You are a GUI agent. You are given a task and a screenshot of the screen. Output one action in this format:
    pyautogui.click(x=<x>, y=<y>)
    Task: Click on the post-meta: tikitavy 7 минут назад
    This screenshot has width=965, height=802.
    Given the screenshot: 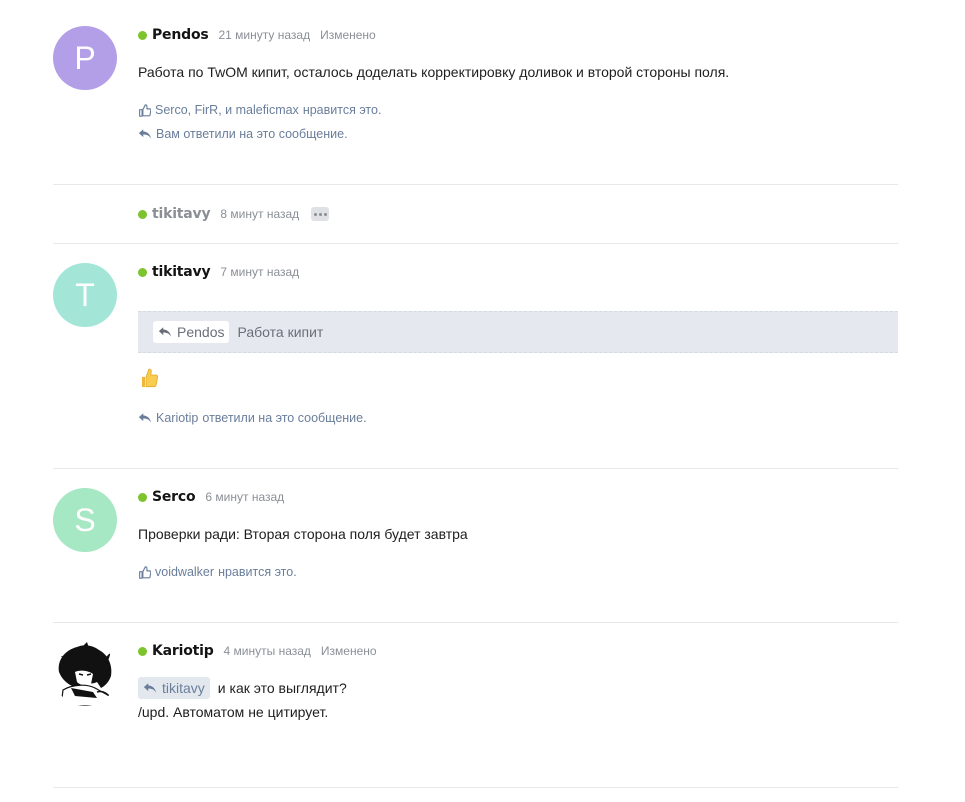 What is the action you would take?
    pyautogui.click(x=223, y=272)
    